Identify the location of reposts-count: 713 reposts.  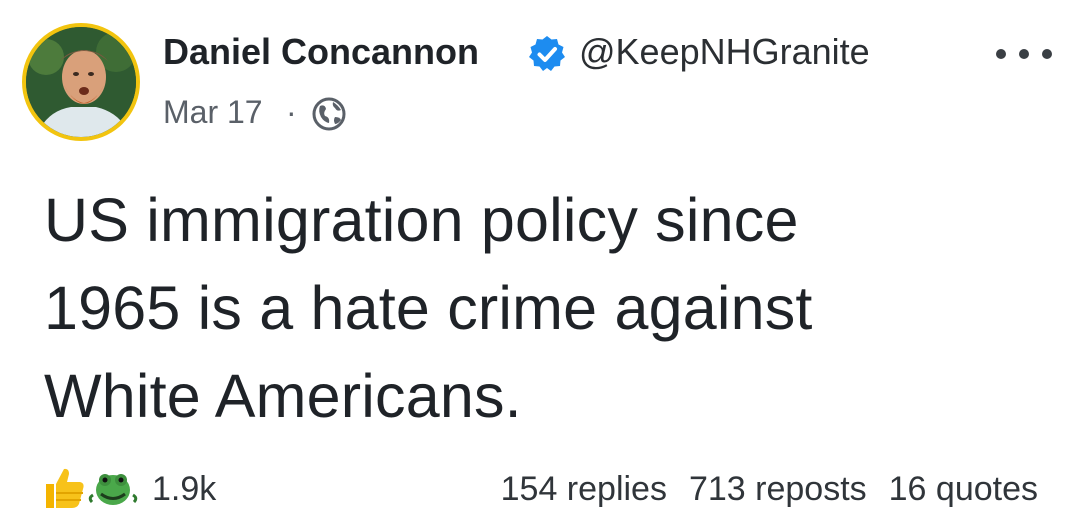
(778, 489).